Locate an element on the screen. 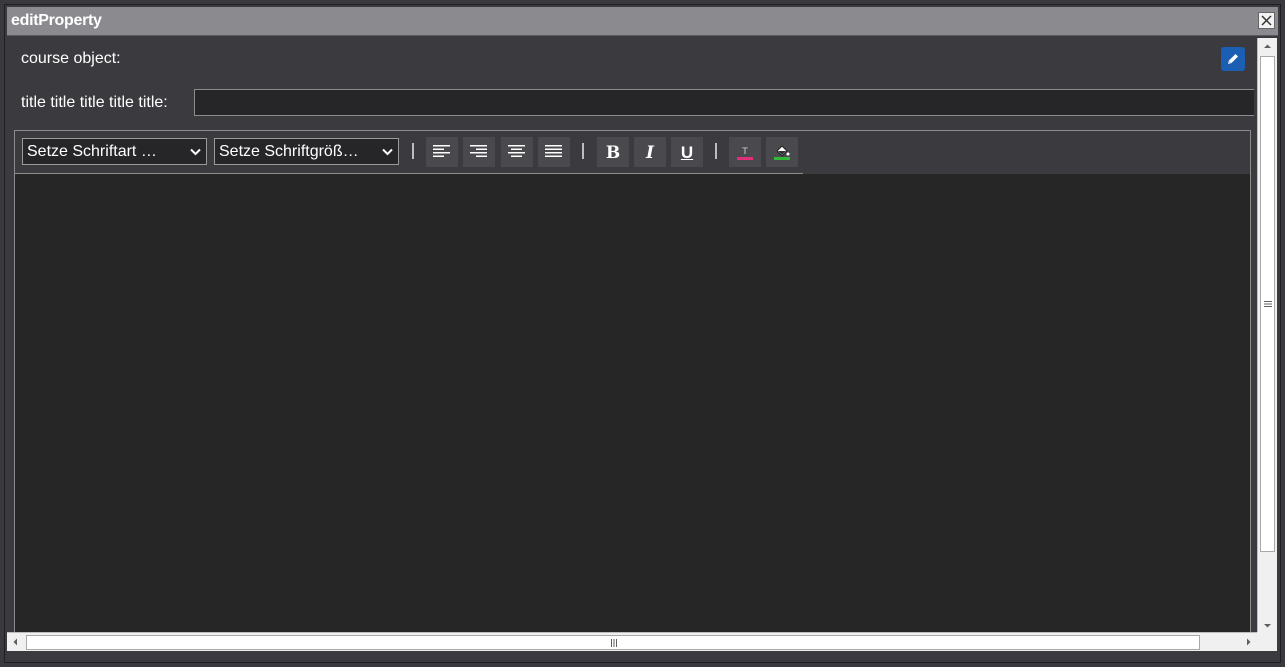  align-justify-button is located at coordinates (554, 152).